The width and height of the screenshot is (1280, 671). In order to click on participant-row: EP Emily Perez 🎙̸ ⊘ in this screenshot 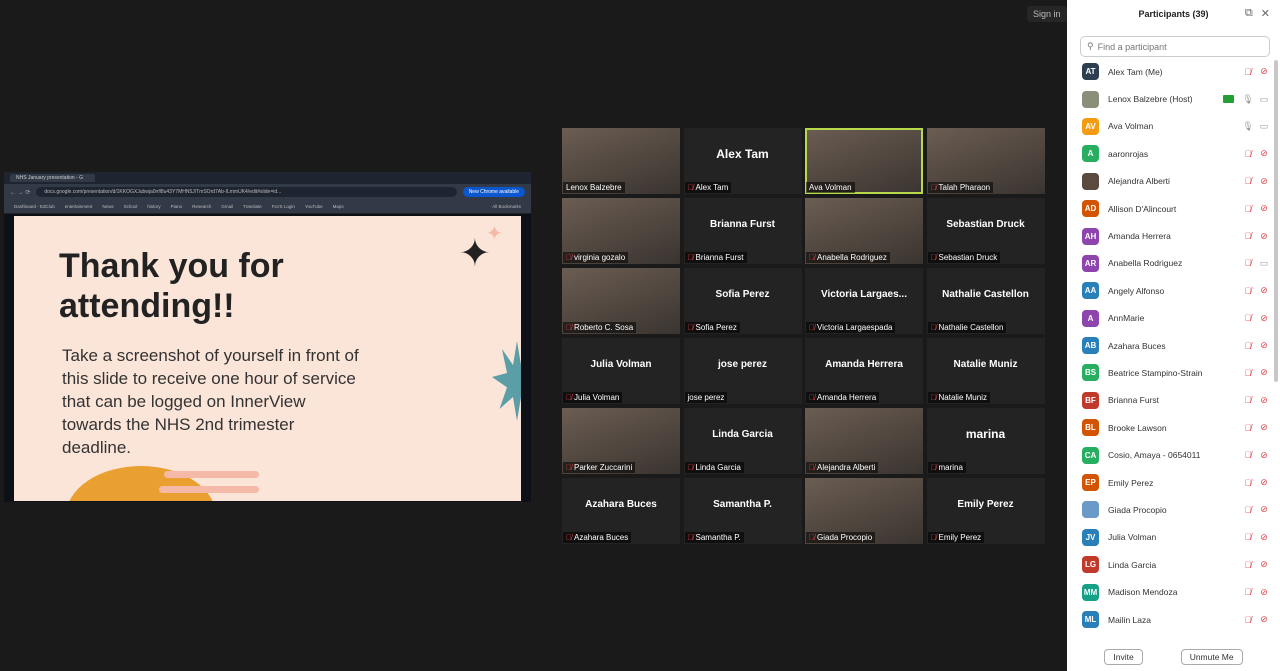, I will do `click(1169, 482)`.